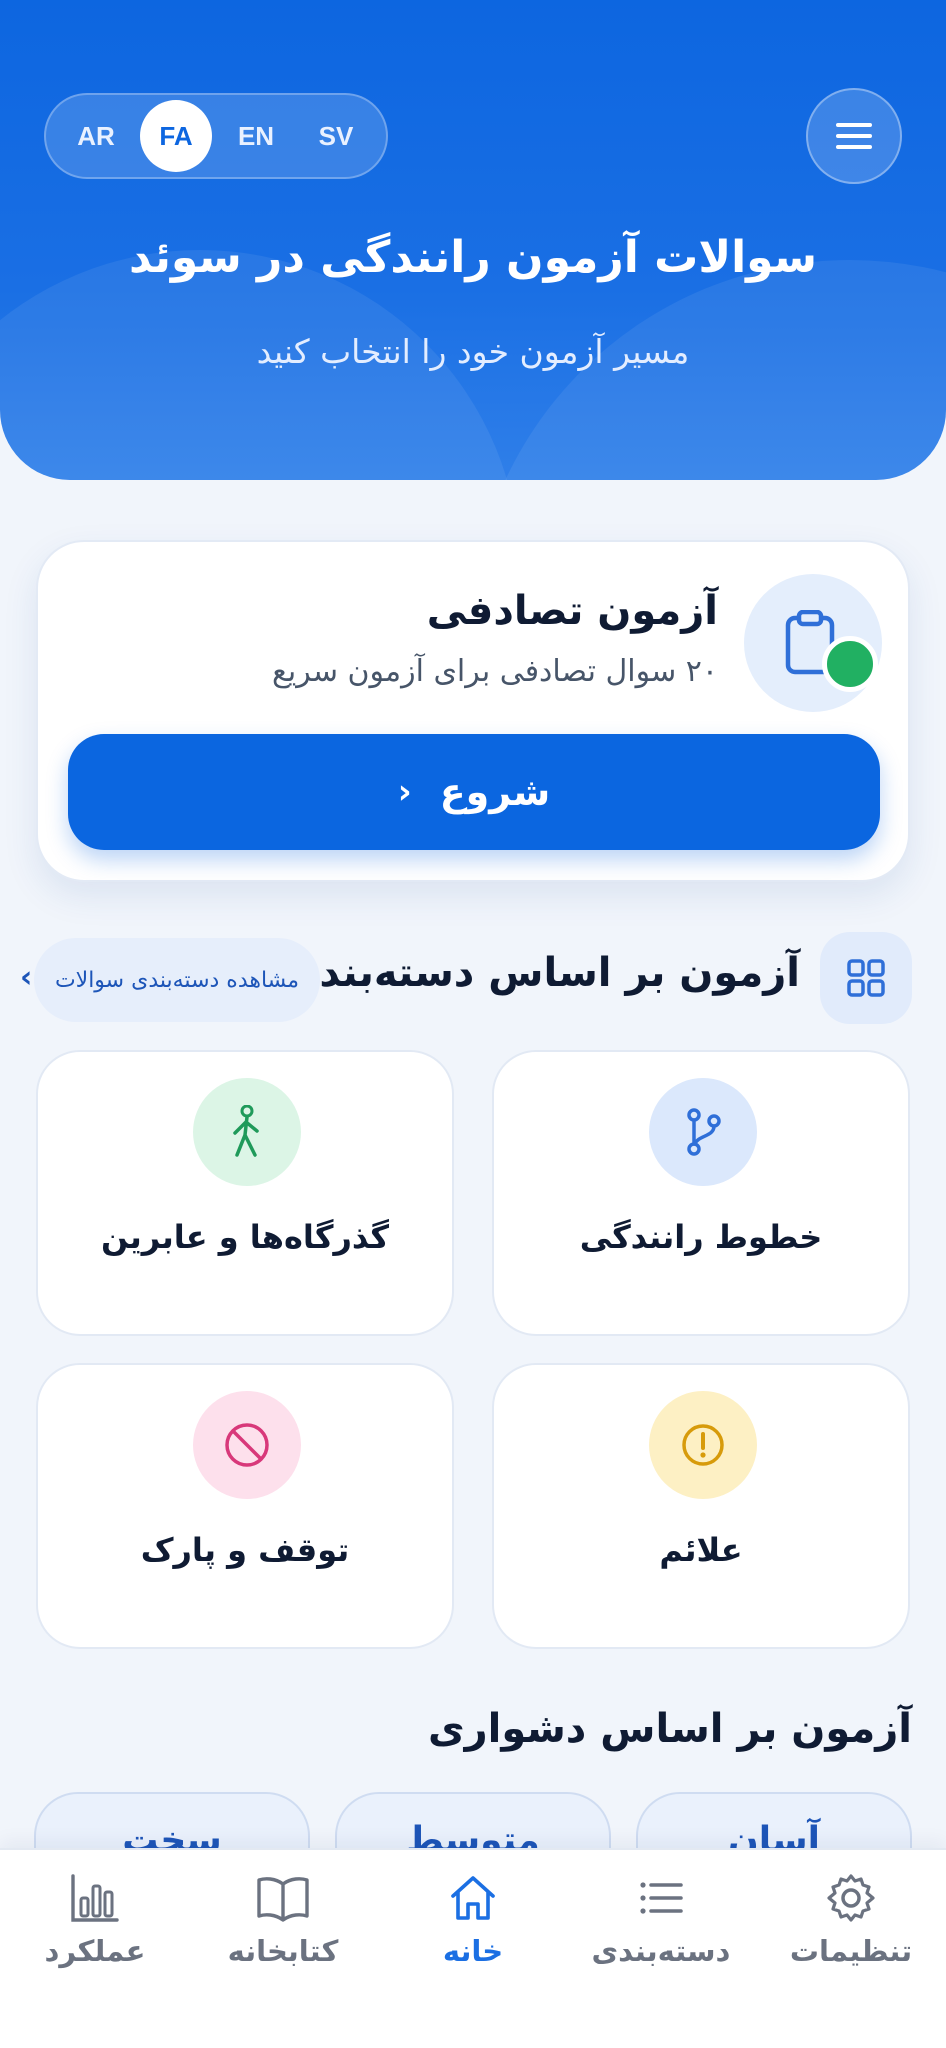 Image resolution: width=946 pixels, height=2048 pixels. I want to click on bar-chart-icon, so click(95, 1898).